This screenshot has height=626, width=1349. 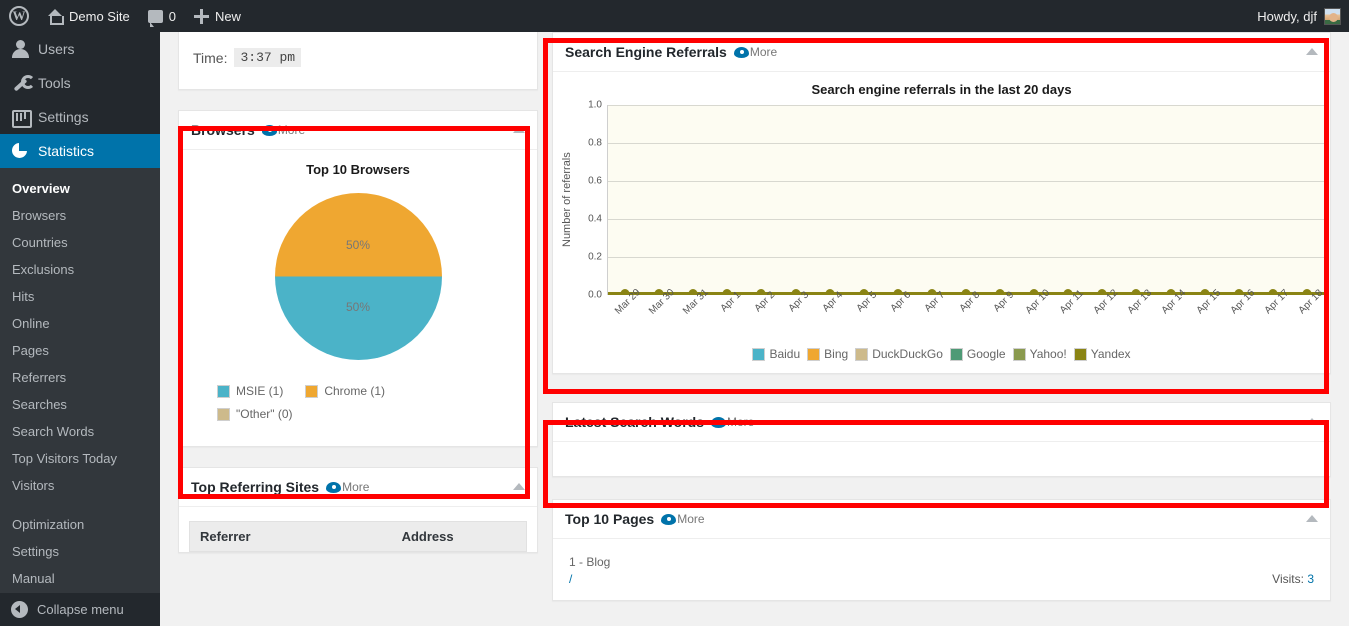 I want to click on sidebar-item-statistics: Statistics, so click(x=84, y=151).